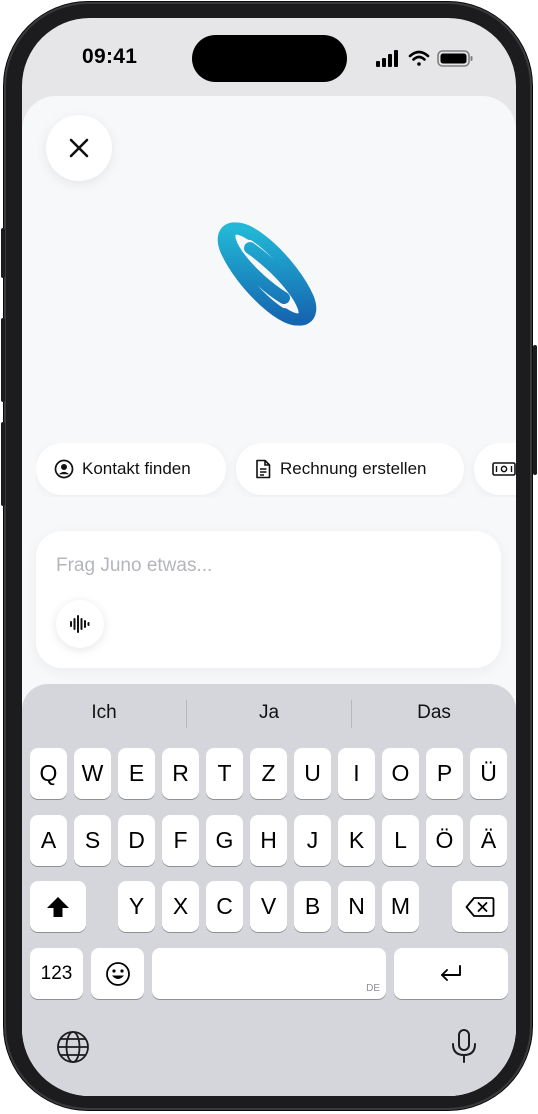 This screenshot has height=1114, width=538. Describe the element at coordinates (400, 840) in the screenshot. I see `key-l: L` at that location.